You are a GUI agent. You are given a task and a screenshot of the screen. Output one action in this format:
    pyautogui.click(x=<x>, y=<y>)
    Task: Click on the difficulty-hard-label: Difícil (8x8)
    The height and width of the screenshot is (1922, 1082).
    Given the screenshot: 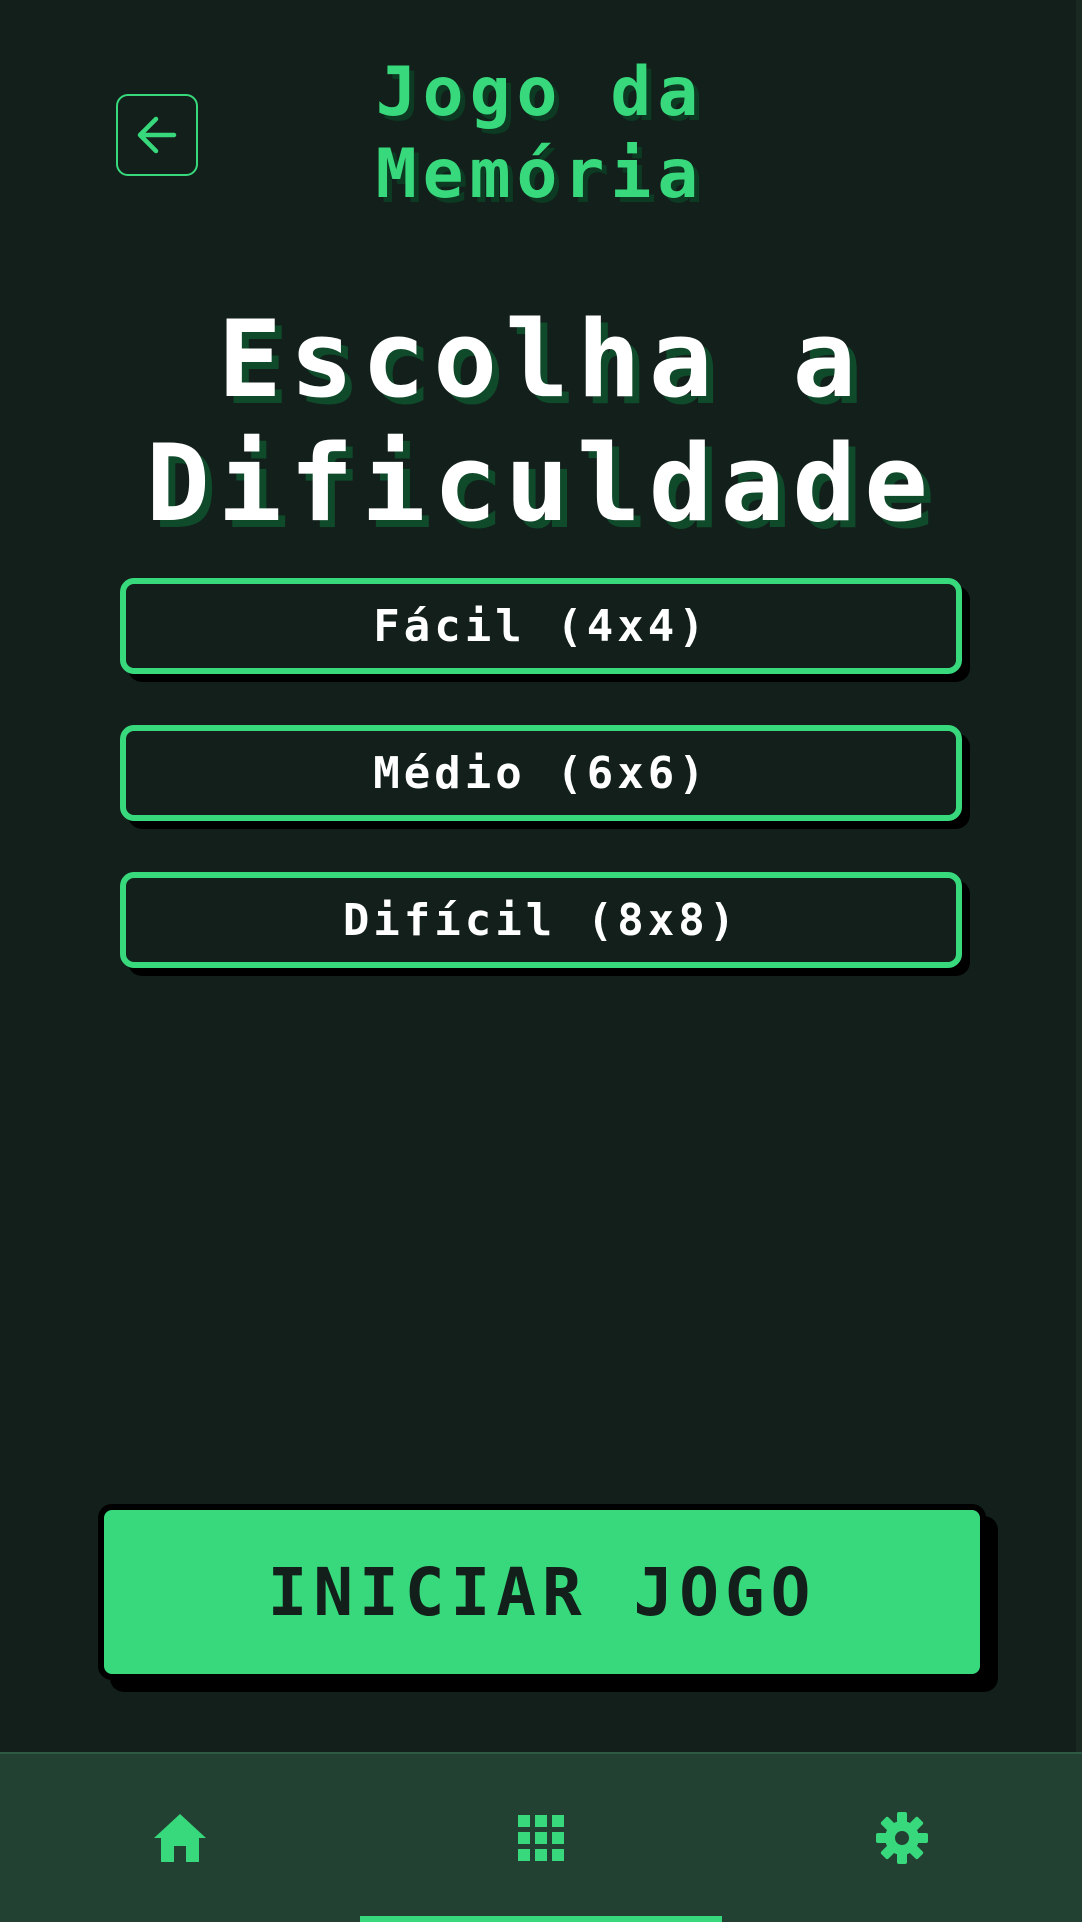 What is the action you would take?
    pyautogui.click(x=541, y=920)
    